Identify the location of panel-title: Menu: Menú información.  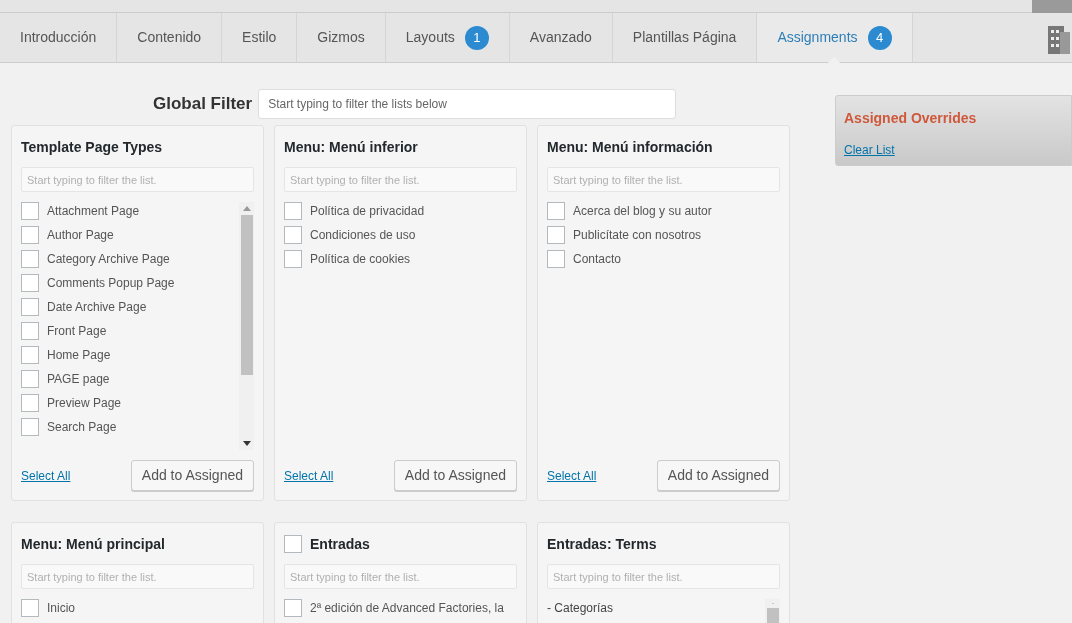
(630, 147).